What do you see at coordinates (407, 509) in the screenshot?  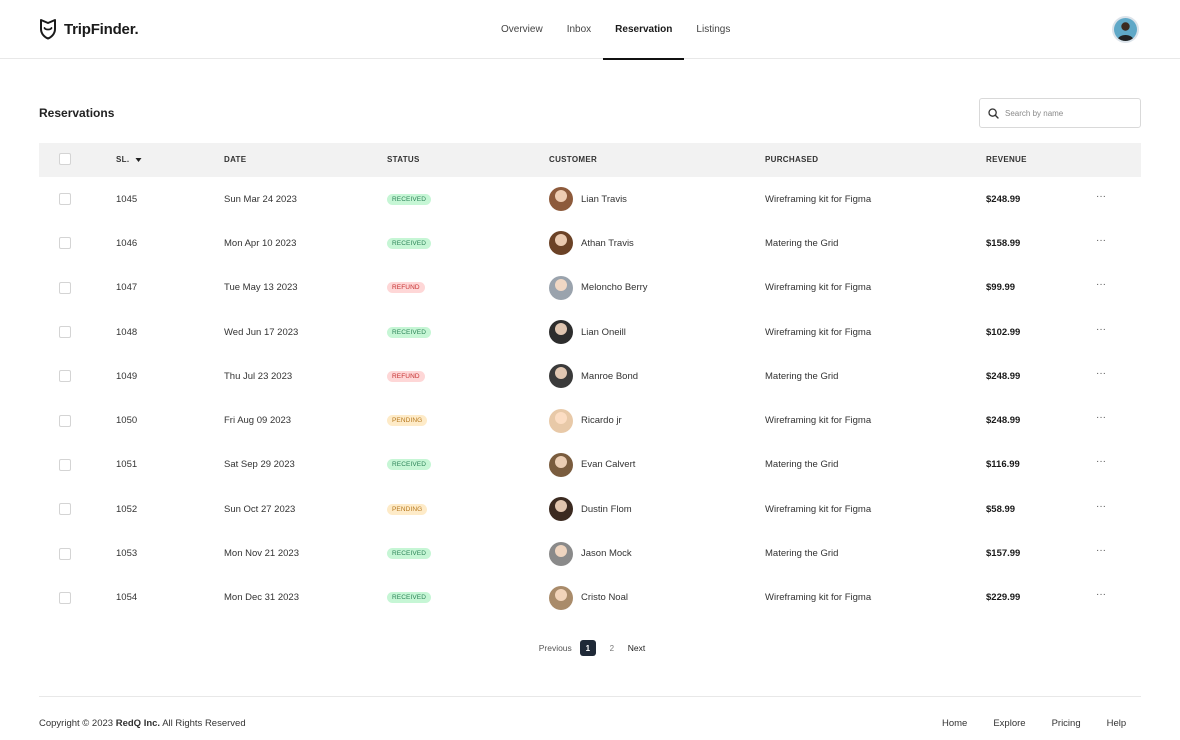 I see `status-badge: PENDING` at bounding box center [407, 509].